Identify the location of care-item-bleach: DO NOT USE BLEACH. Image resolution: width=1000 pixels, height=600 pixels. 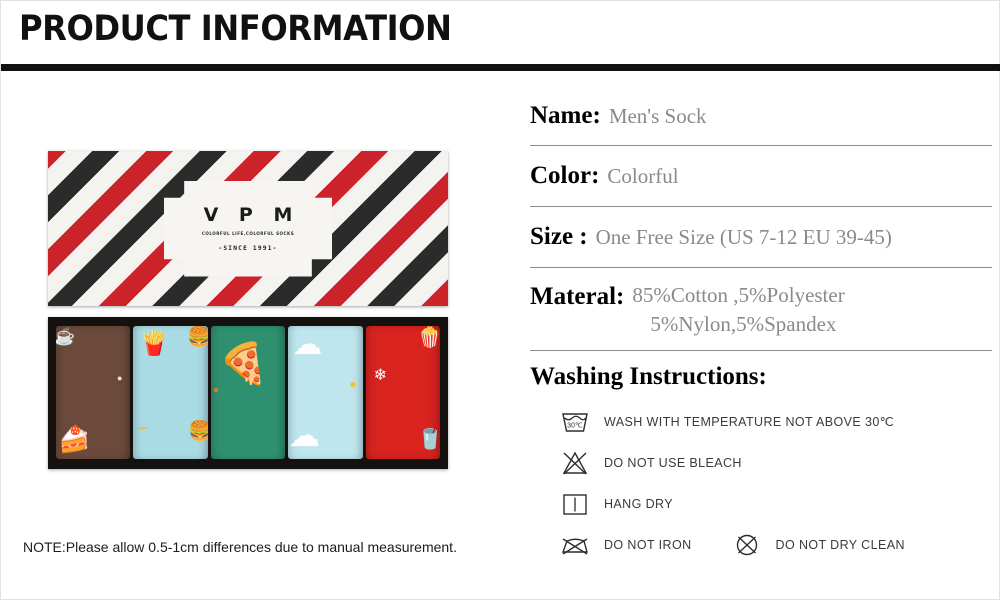
(650, 463).